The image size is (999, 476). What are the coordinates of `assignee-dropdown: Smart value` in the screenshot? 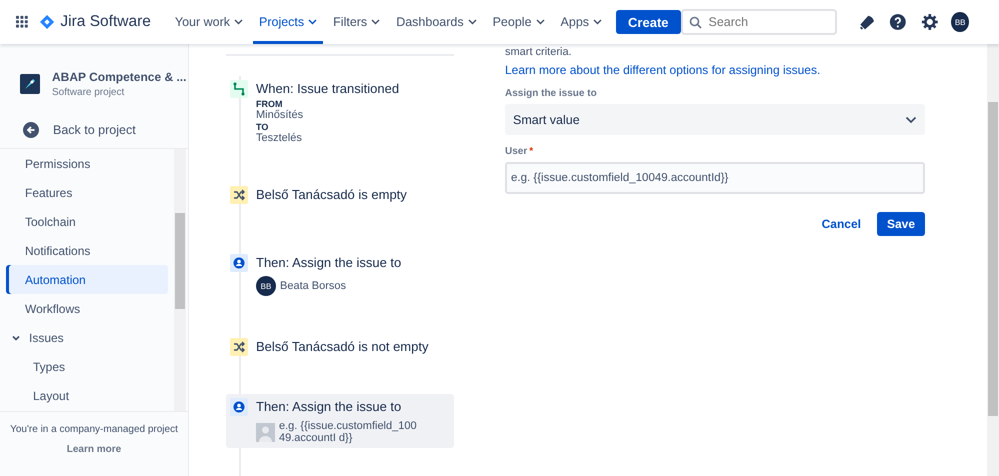 It's located at (715, 119).